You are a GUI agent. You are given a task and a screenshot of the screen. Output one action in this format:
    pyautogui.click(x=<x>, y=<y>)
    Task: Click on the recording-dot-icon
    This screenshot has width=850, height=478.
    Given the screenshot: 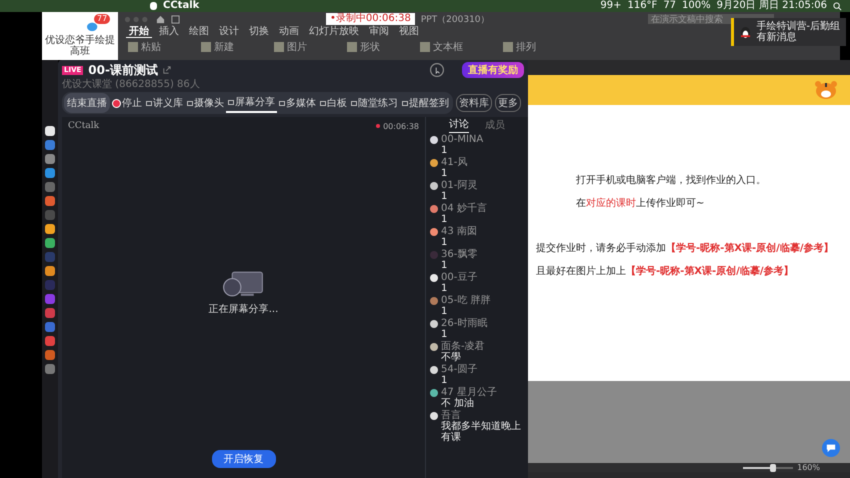 What is the action you would take?
    pyautogui.click(x=378, y=126)
    